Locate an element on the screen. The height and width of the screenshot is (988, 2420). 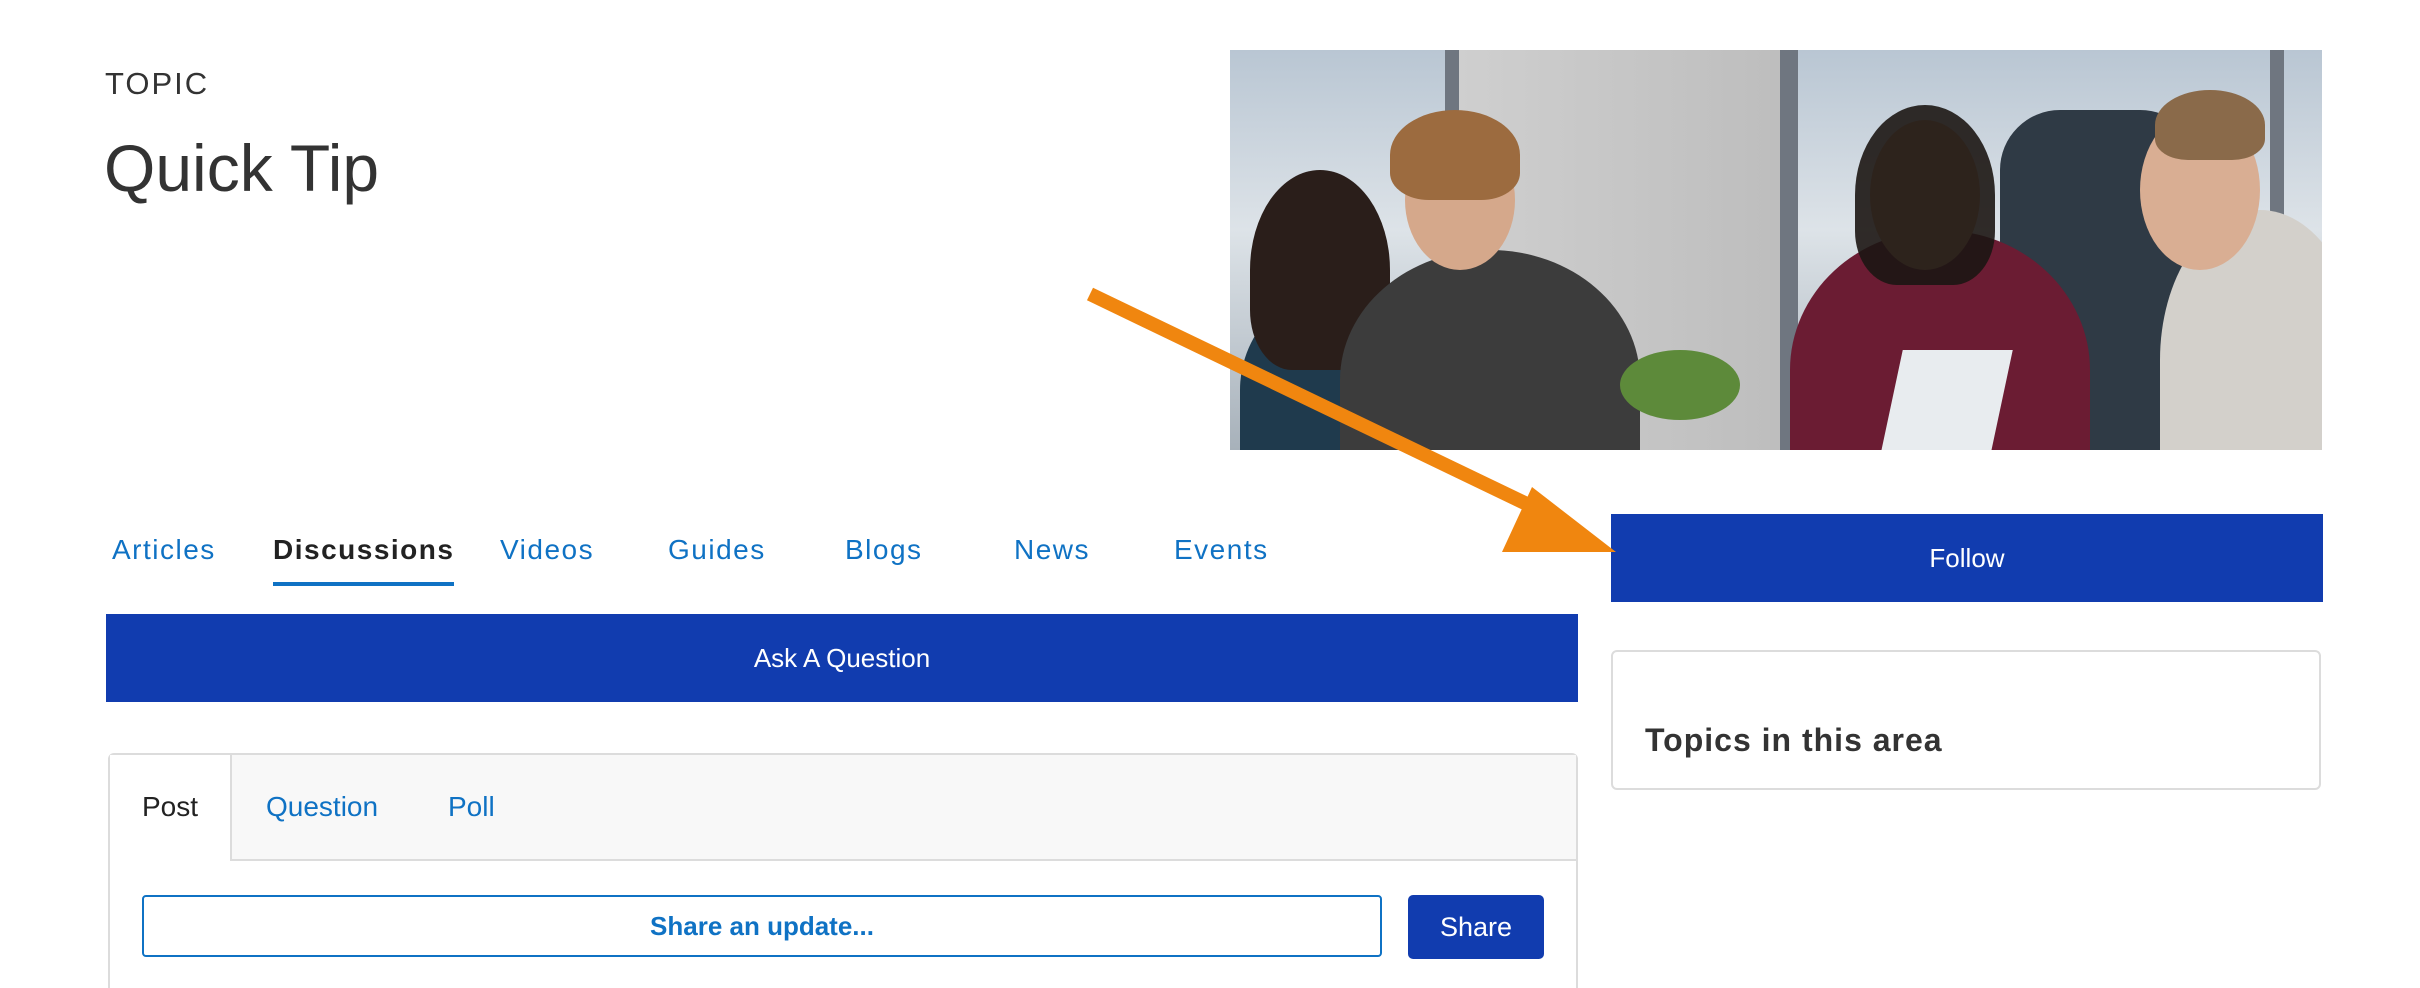
share-update-input is located at coordinates (762, 926).